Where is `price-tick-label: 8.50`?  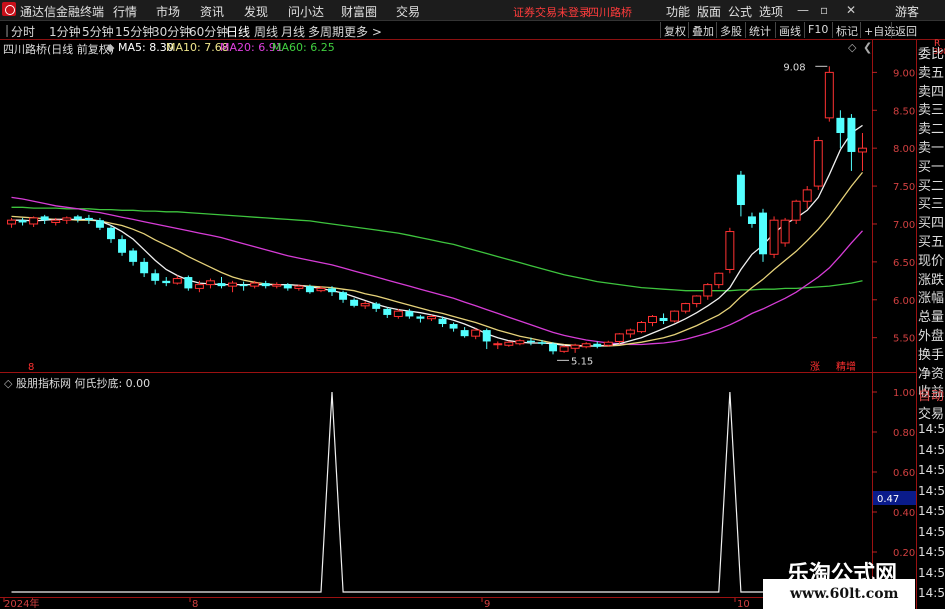 price-tick-label: 8.50 is located at coordinates (904, 111).